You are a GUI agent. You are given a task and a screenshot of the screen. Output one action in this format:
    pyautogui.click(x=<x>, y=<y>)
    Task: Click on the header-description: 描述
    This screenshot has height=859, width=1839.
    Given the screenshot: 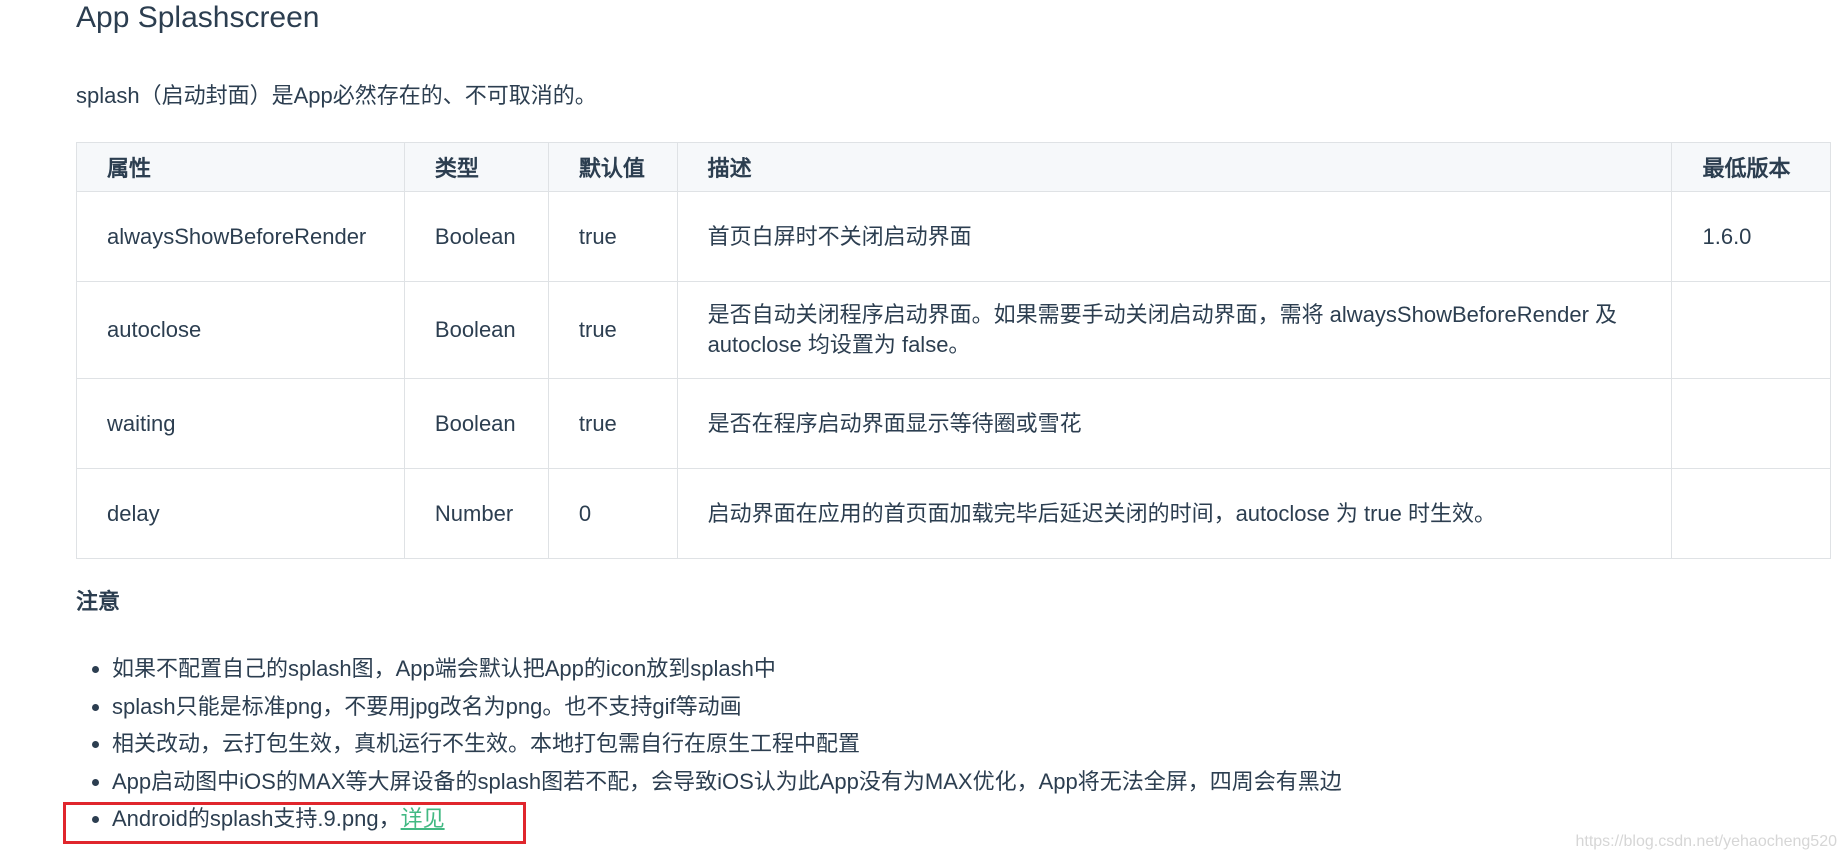 What is the action you would take?
    pyautogui.click(x=1174, y=167)
    